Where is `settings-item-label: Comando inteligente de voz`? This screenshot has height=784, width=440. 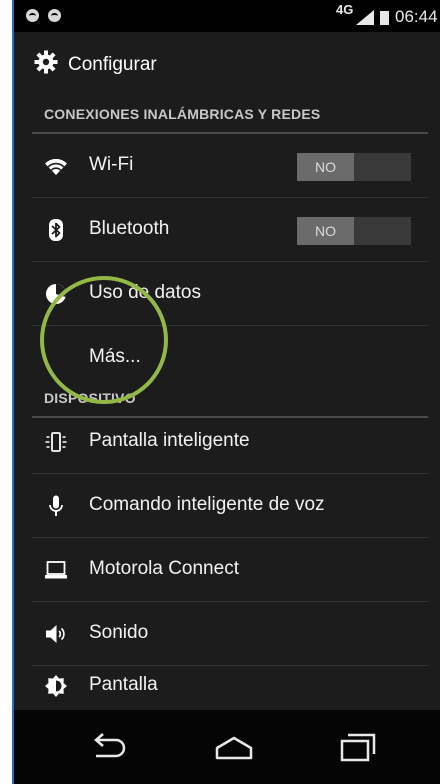
settings-item-label: Comando inteligente de voz is located at coordinates (207, 504).